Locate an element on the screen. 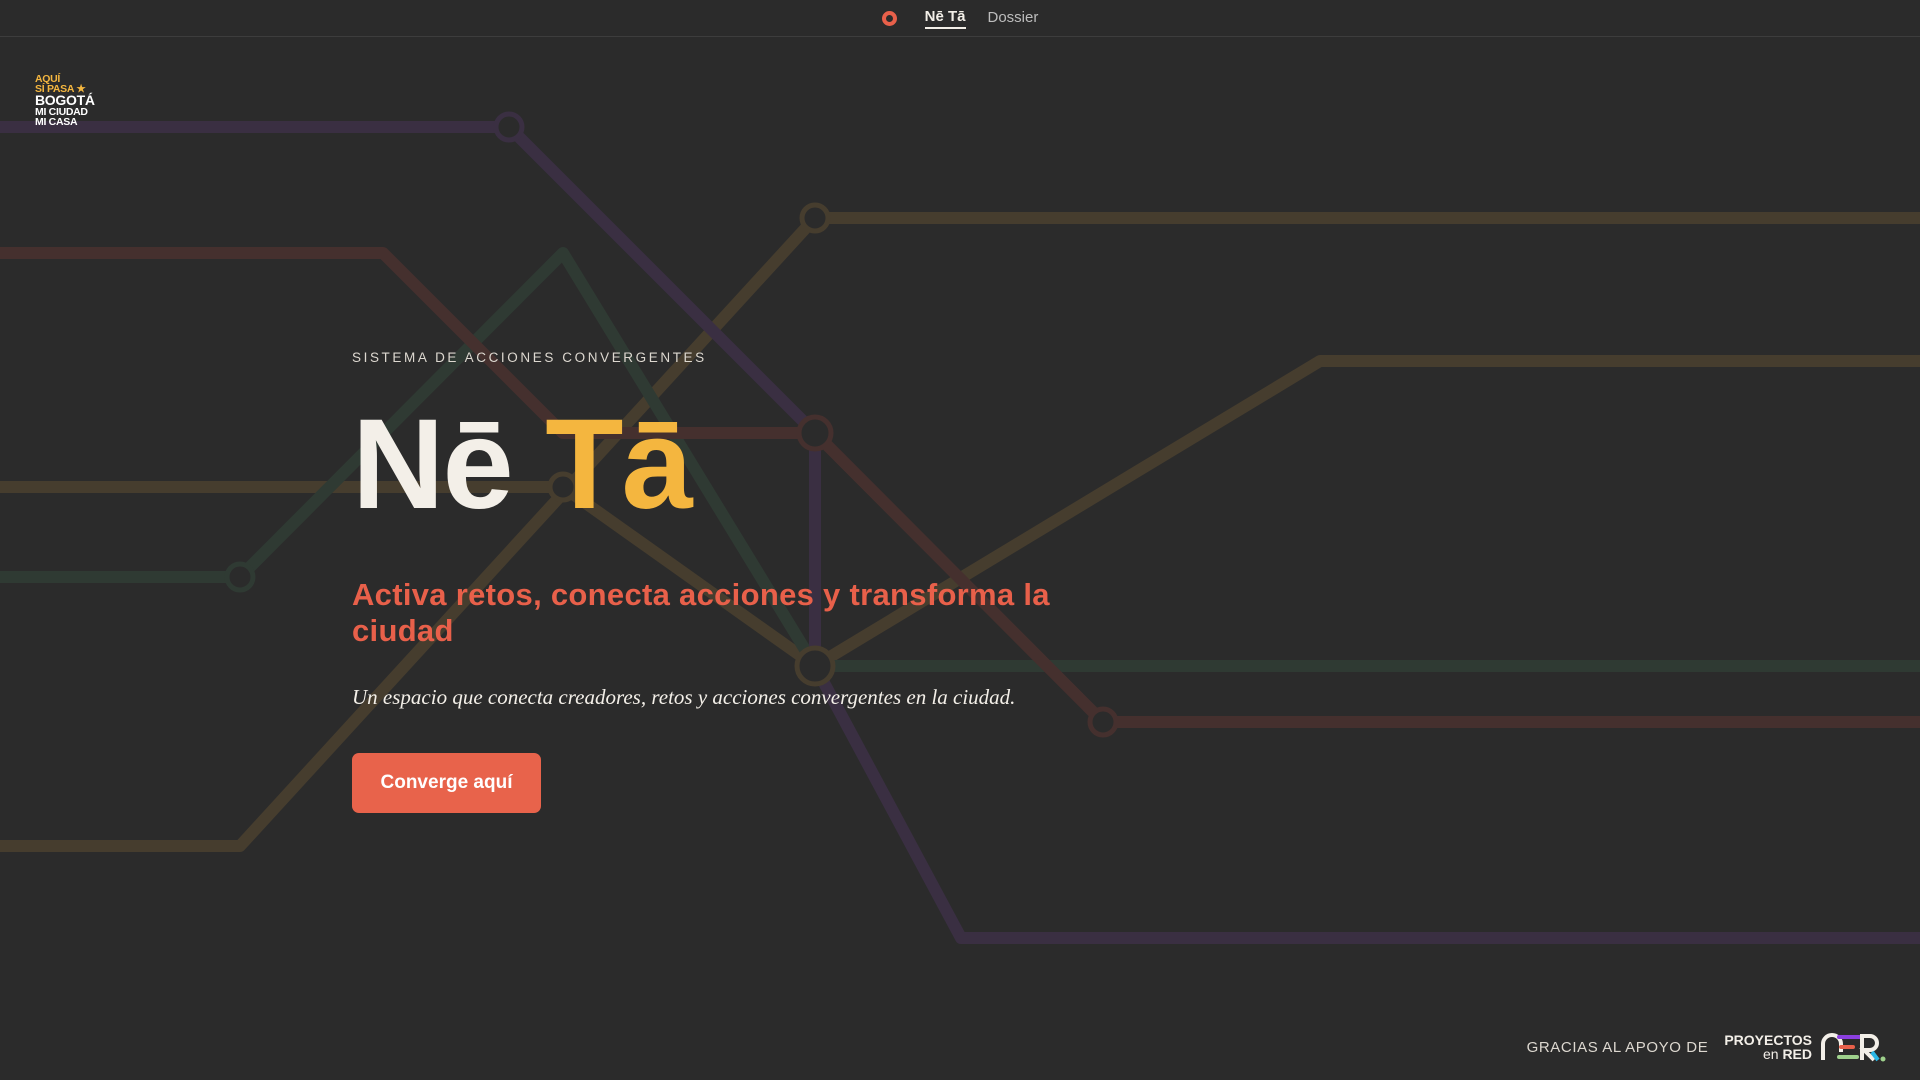 This screenshot has height=1080, width=1920. eyebrow: SISTEMA DE ACCIONES CONVERGENTES is located at coordinates (529, 357).